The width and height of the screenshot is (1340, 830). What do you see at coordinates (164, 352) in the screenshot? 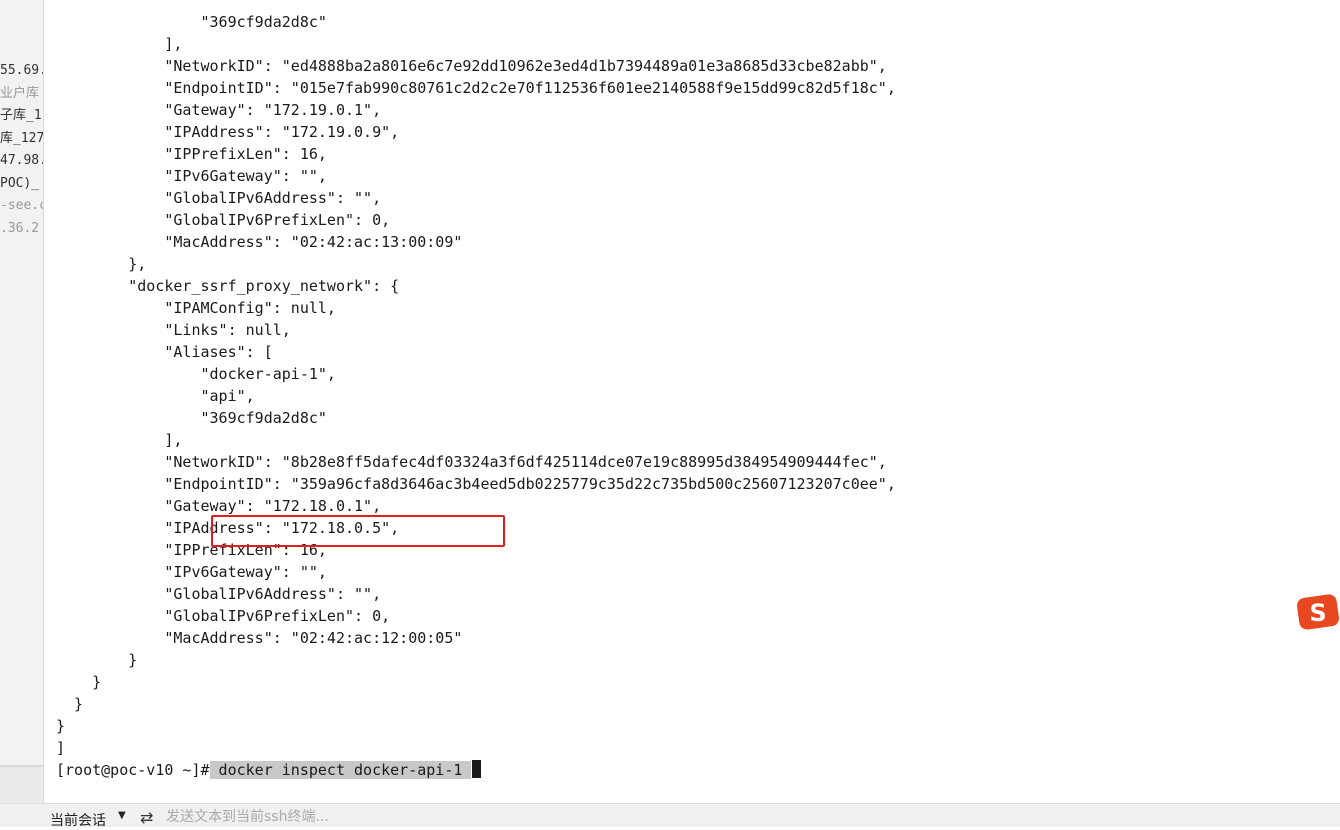
I see `terminal-line: "Aliases": [` at bounding box center [164, 352].